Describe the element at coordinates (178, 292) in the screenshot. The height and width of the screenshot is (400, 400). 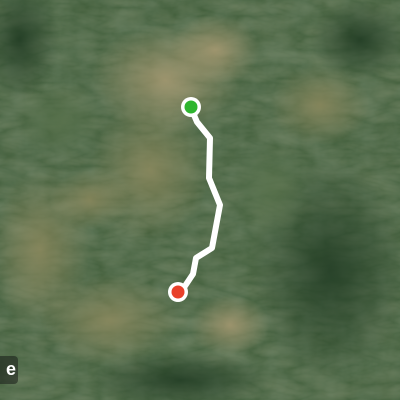
I see `end-marker-icon` at that location.